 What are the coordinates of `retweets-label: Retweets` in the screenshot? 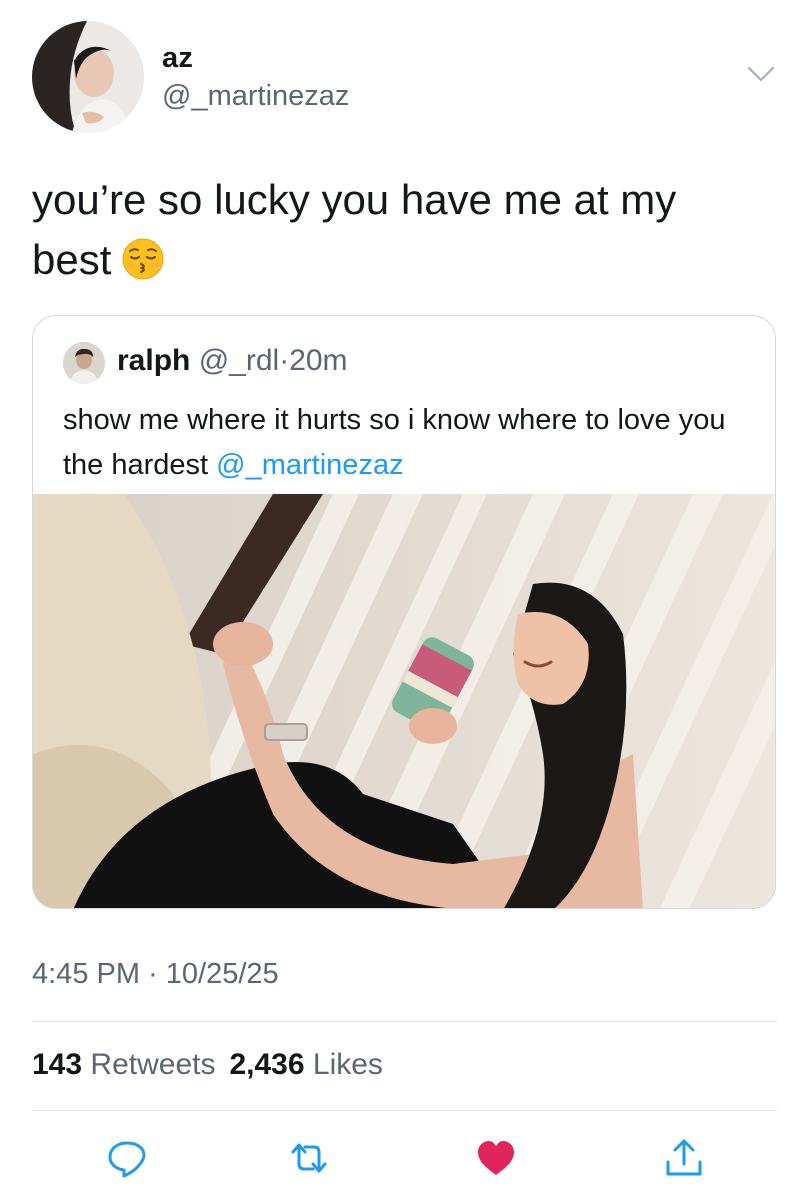 It's located at (153, 1064).